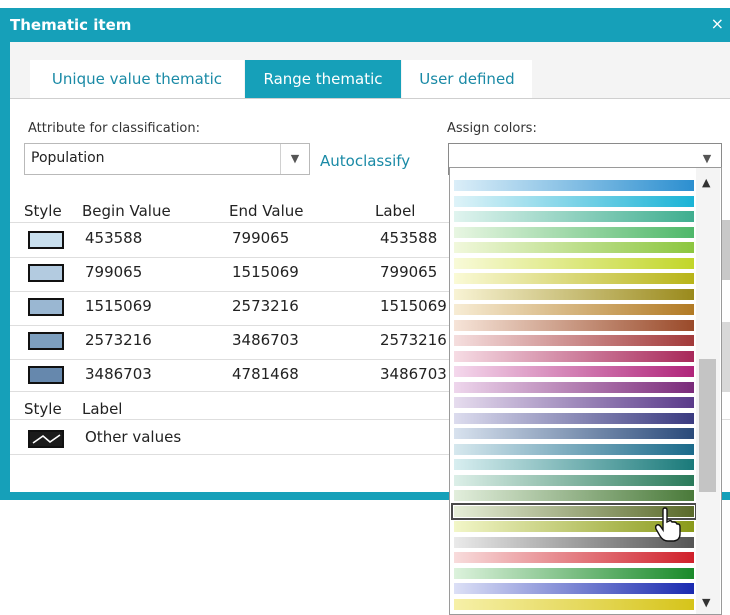 The height and width of the screenshot is (615, 730). Describe the element at coordinates (492, 128) in the screenshot. I see `assign-colors-label: Assign colors:` at that location.